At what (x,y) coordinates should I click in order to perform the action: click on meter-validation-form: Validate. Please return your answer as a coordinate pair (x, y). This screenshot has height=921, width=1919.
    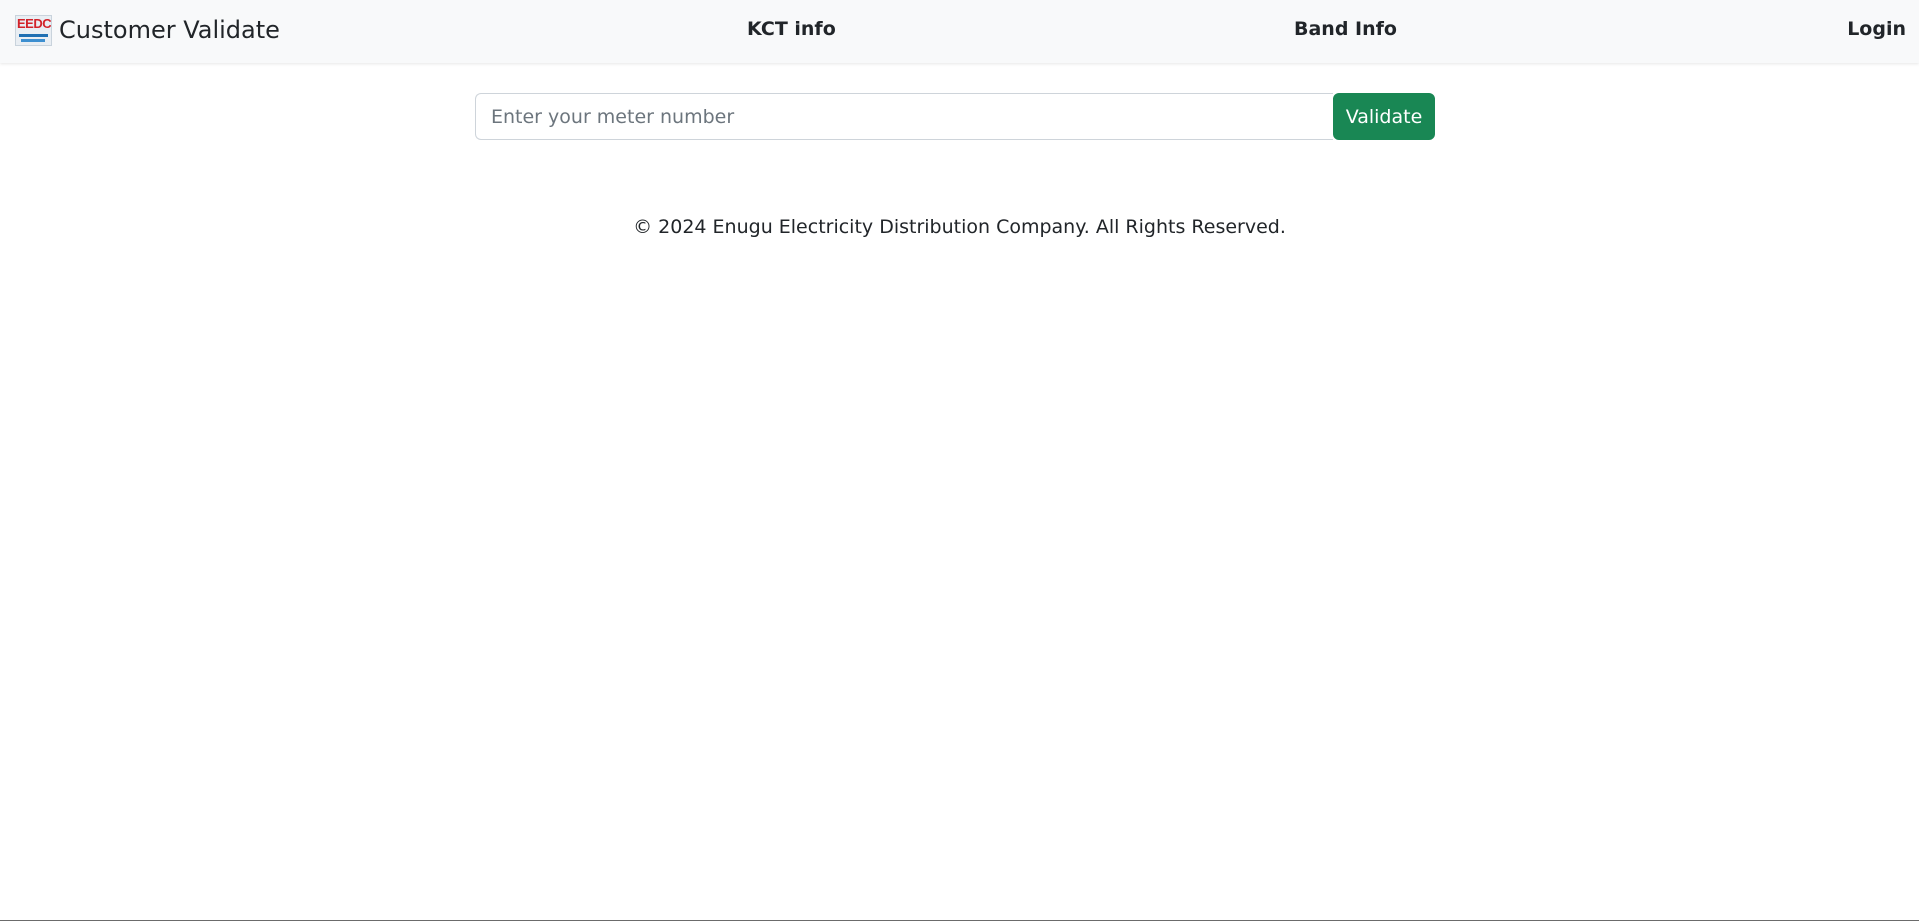
    Looking at the image, I should click on (955, 116).